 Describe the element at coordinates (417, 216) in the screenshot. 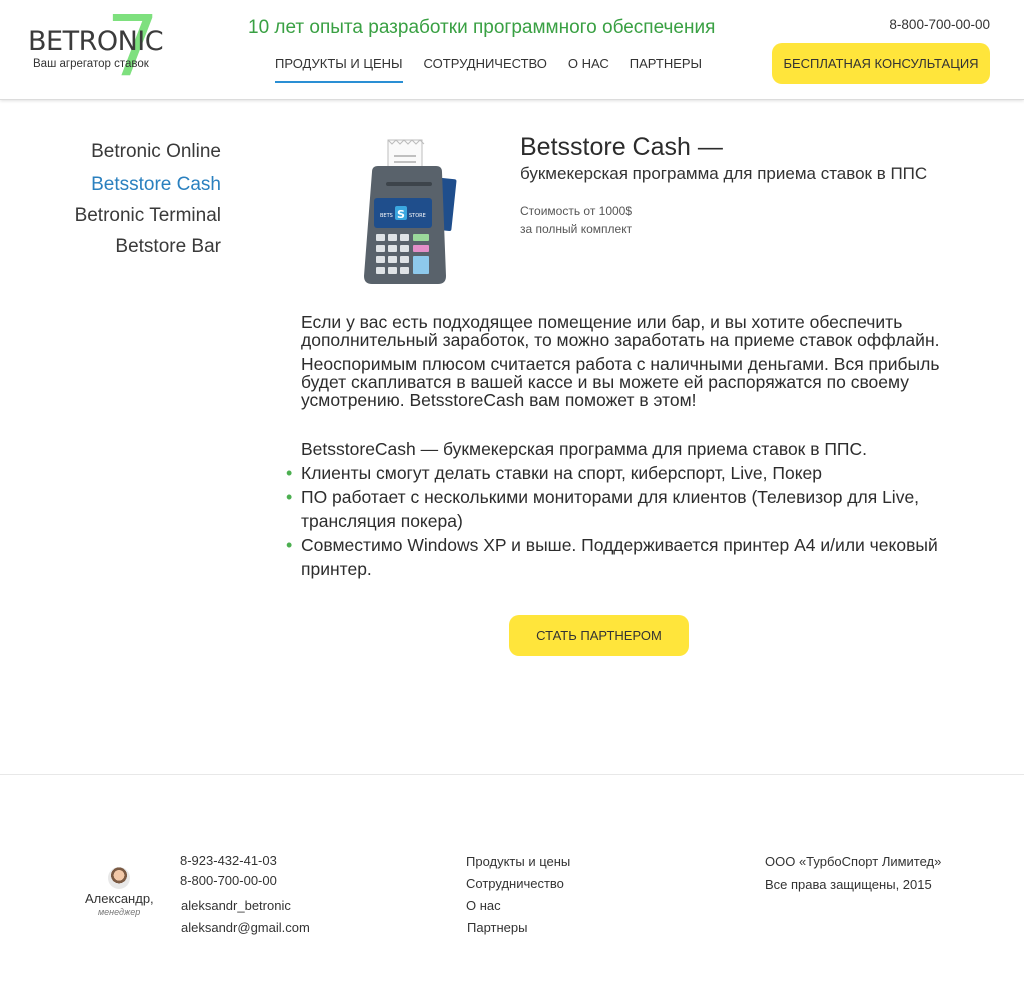

I see `svg-text: STORE` at that location.